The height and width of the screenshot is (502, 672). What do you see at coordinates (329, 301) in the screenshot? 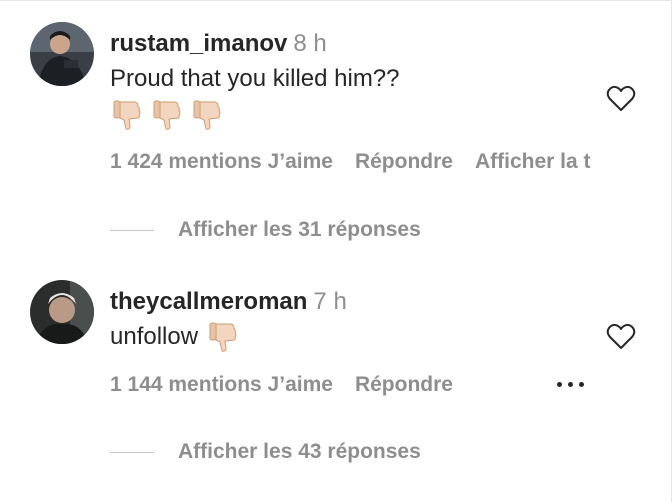
I see `timestamp: 7 h` at bounding box center [329, 301].